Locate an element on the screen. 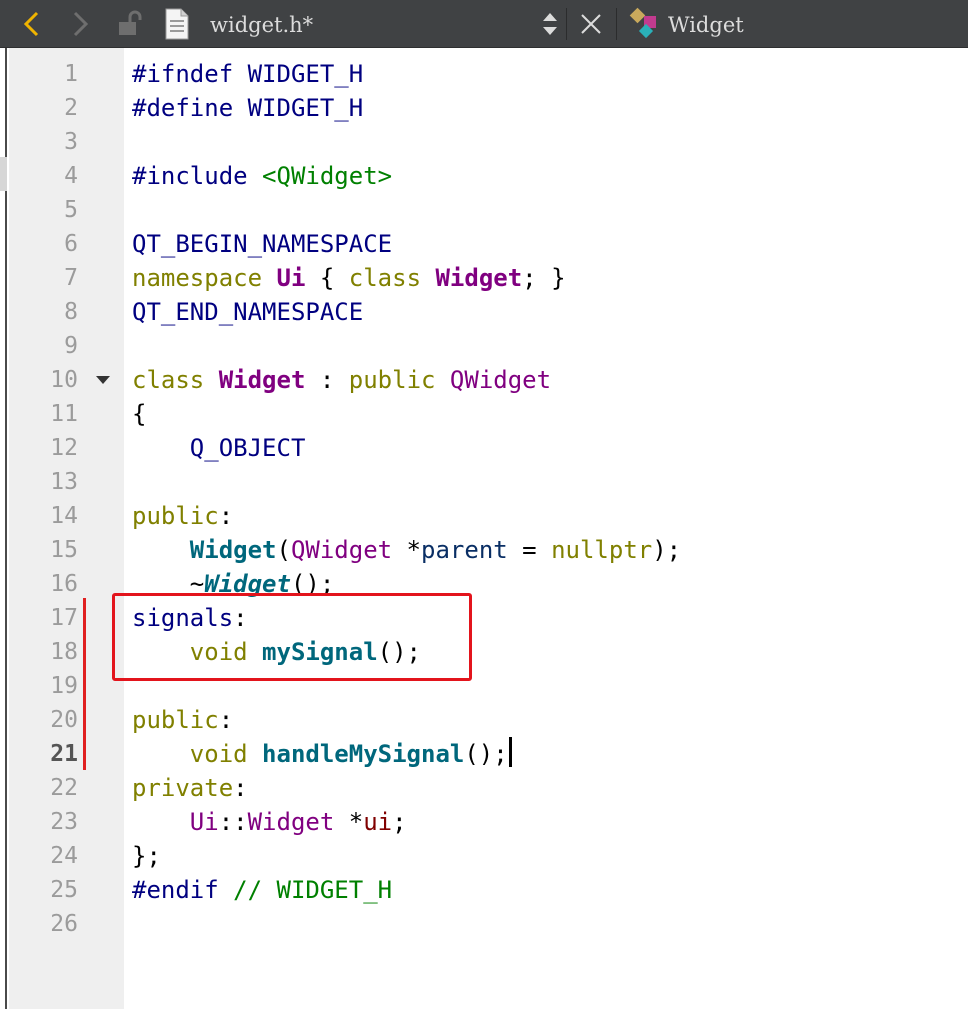  code-token: QT_BEGIN_NAMESPACE is located at coordinates (262, 244).